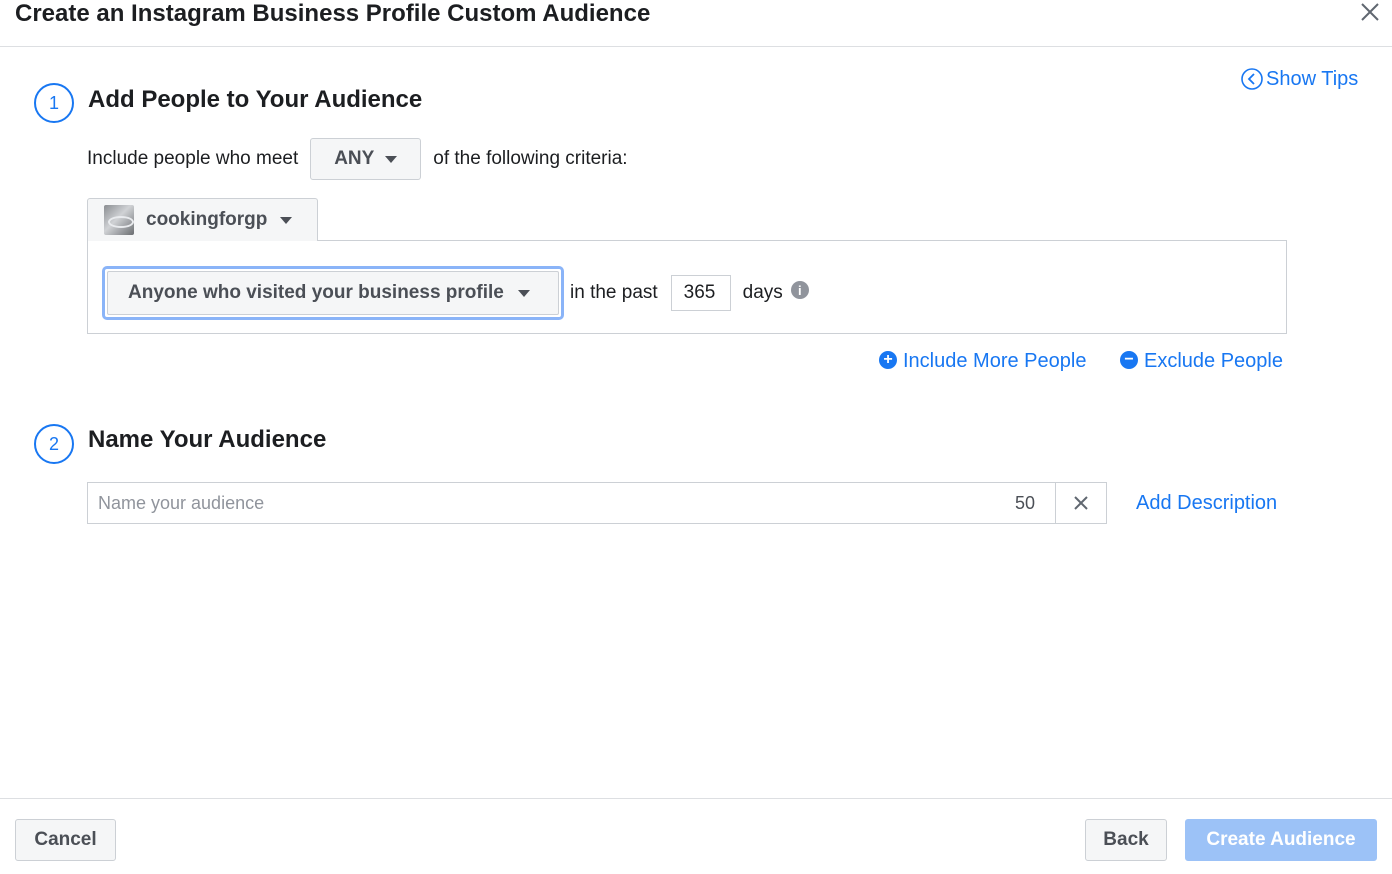 The image size is (1392, 874). I want to click on account-avatar, so click(119, 220).